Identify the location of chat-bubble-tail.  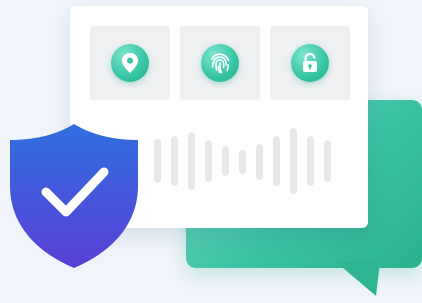
(358, 279).